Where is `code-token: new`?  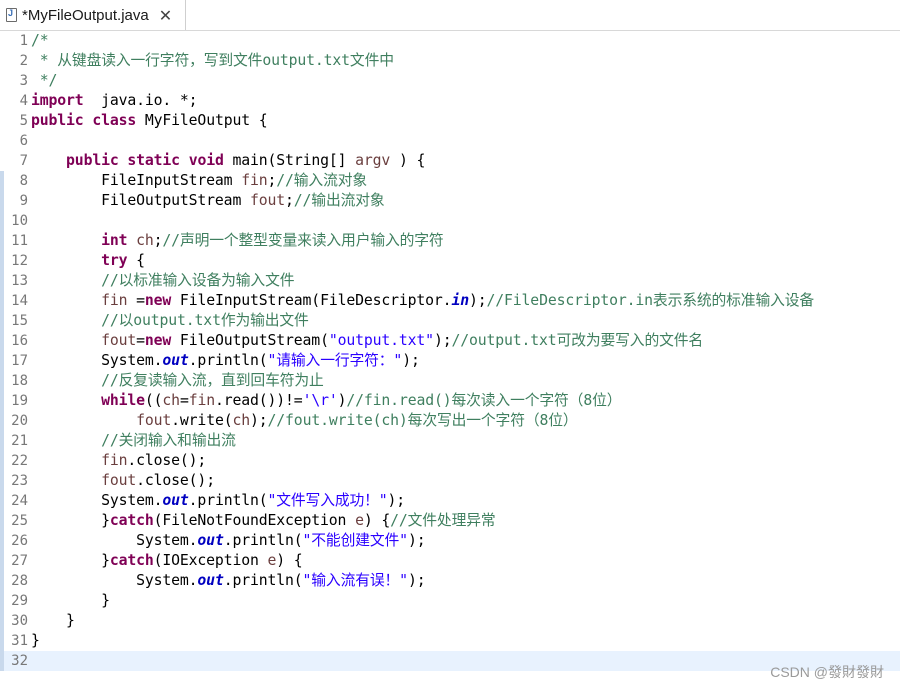 code-token: new is located at coordinates (158, 300).